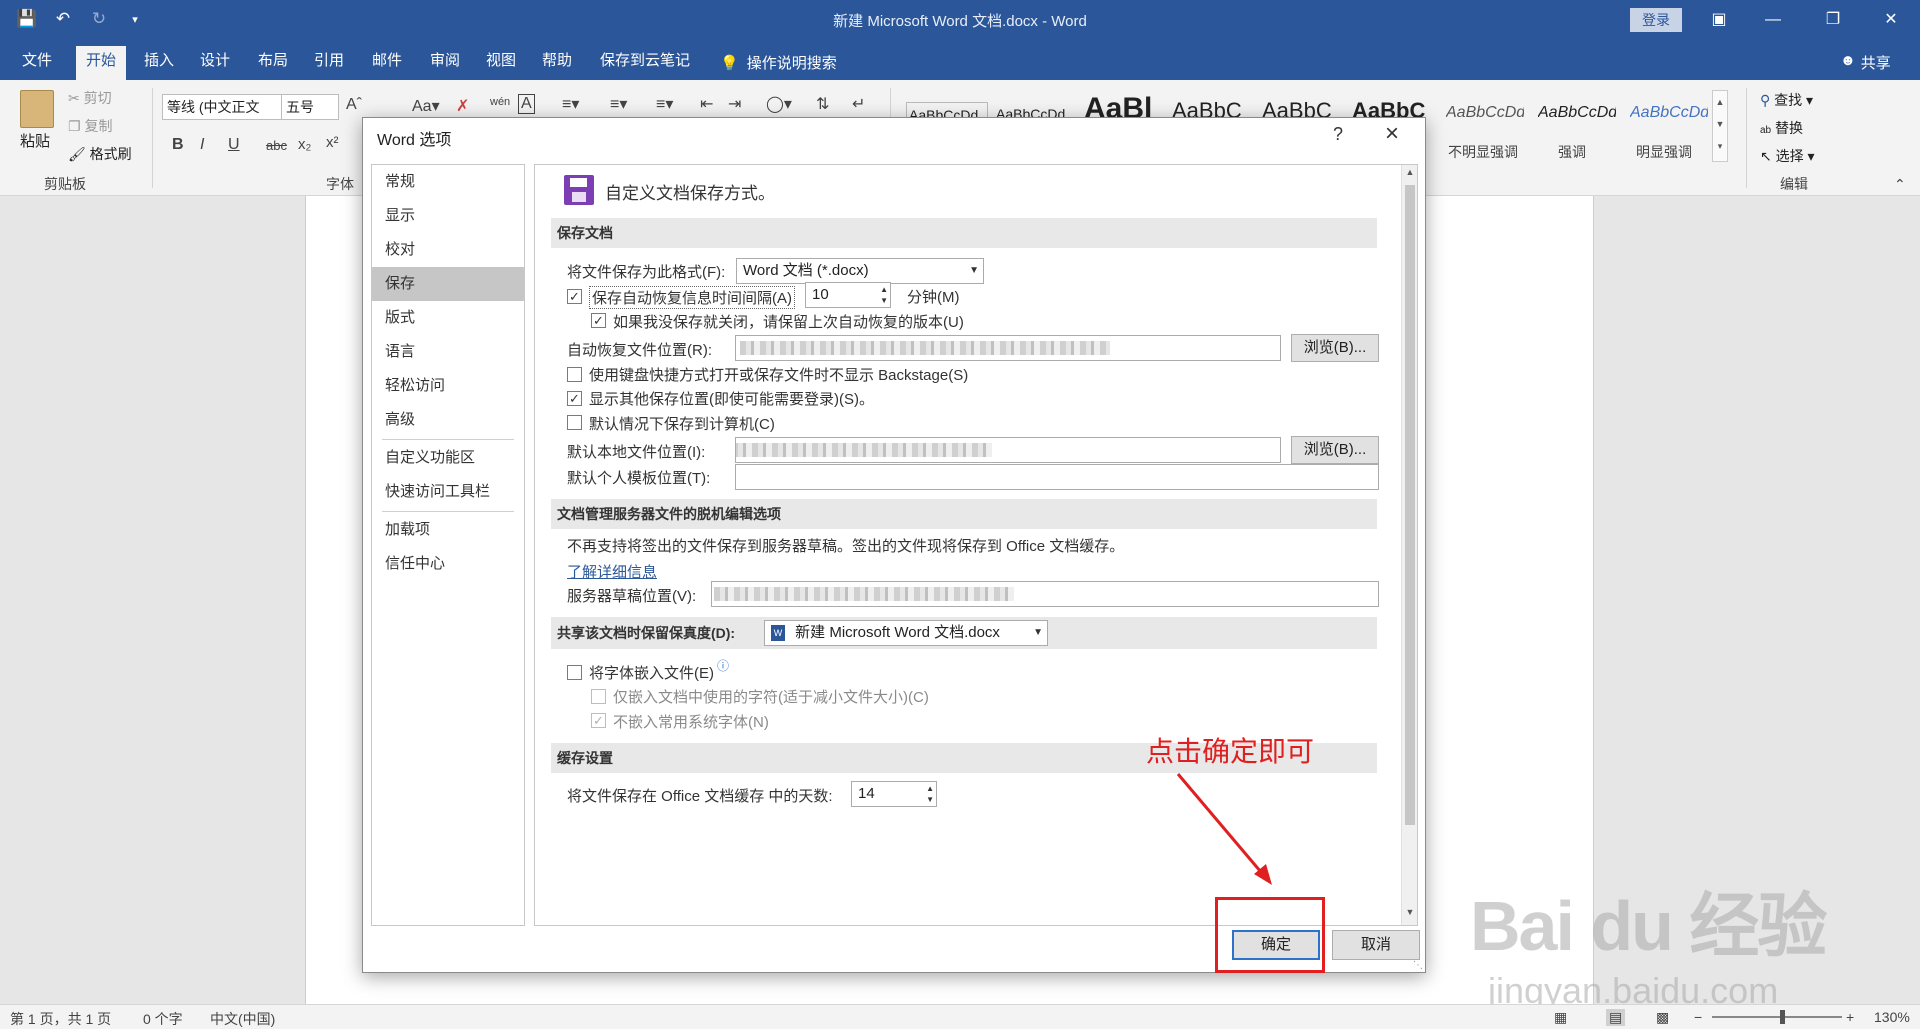 The image size is (1920, 1029). What do you see at coordinates (778, 62) in the screenshot?
I see `tell-me-search: 💡 操作说明搜索` at bounding box center [778, 62].